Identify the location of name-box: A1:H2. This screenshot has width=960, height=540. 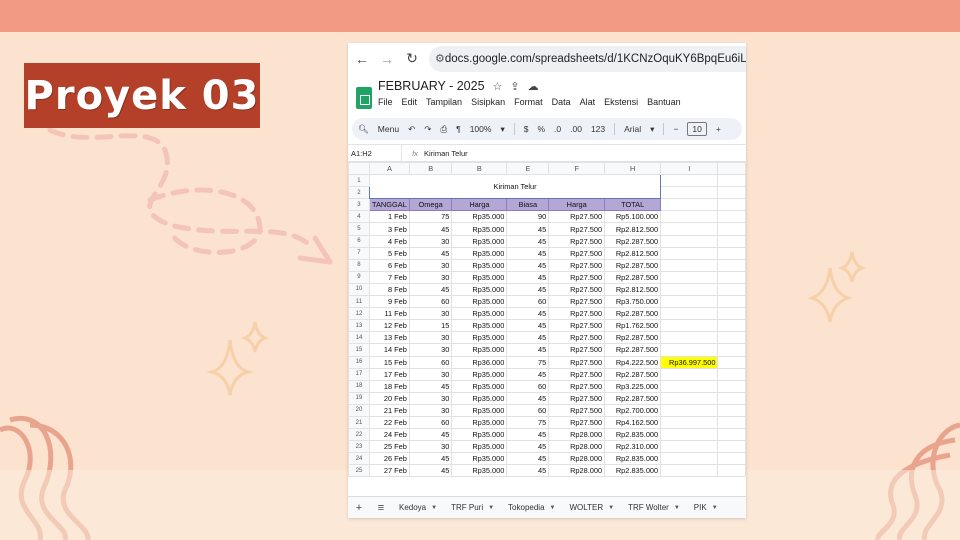
(375, 153).